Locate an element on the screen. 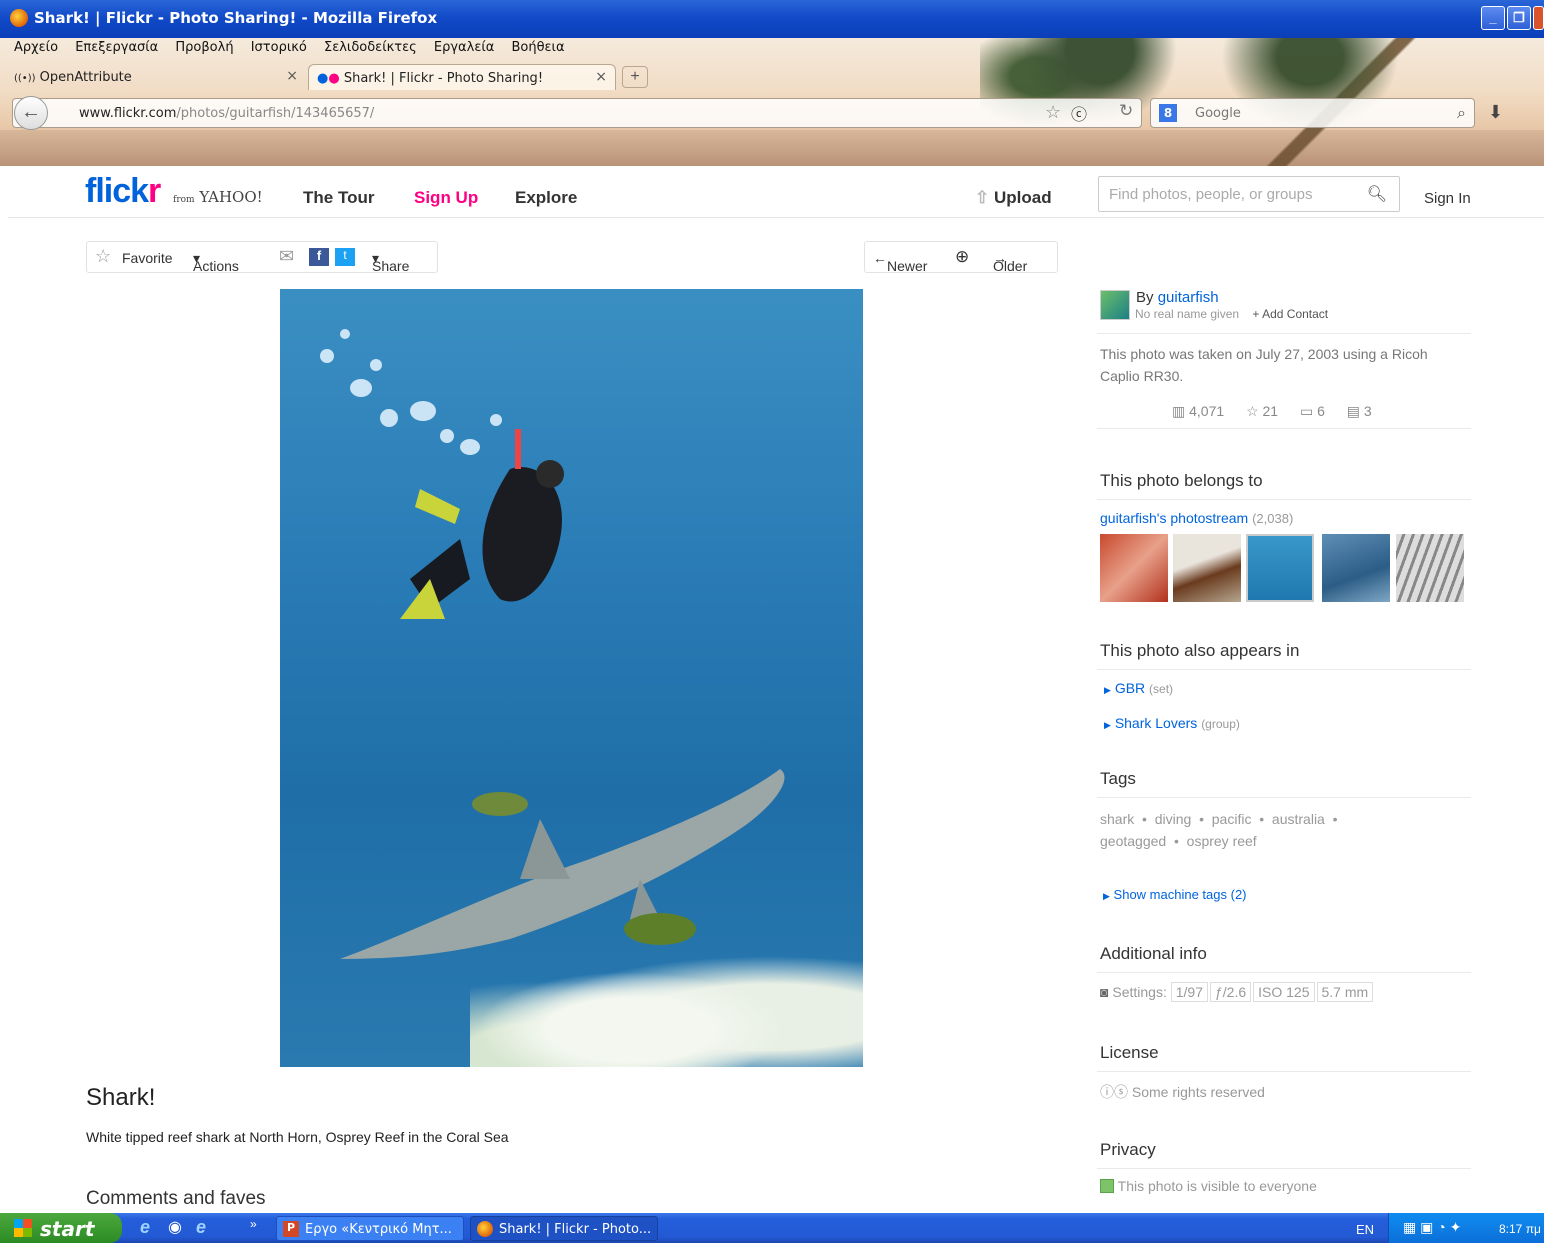  group-kind: (group) is located at coordinates (1220, 724).